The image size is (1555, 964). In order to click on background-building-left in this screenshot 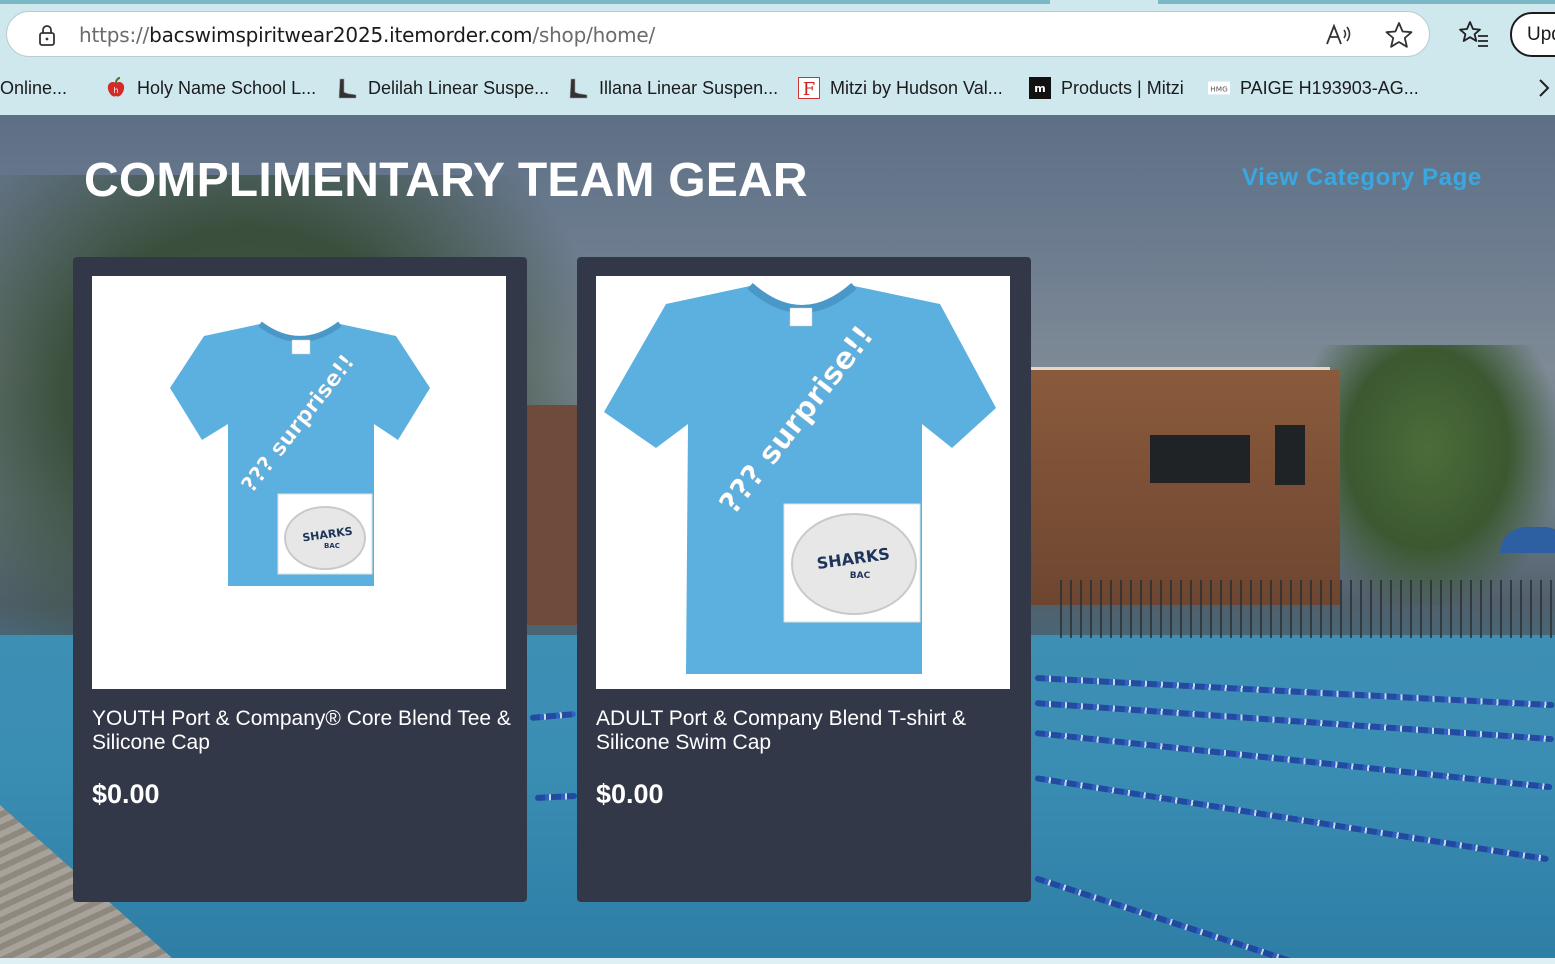, I will do `click(555, 515)`.